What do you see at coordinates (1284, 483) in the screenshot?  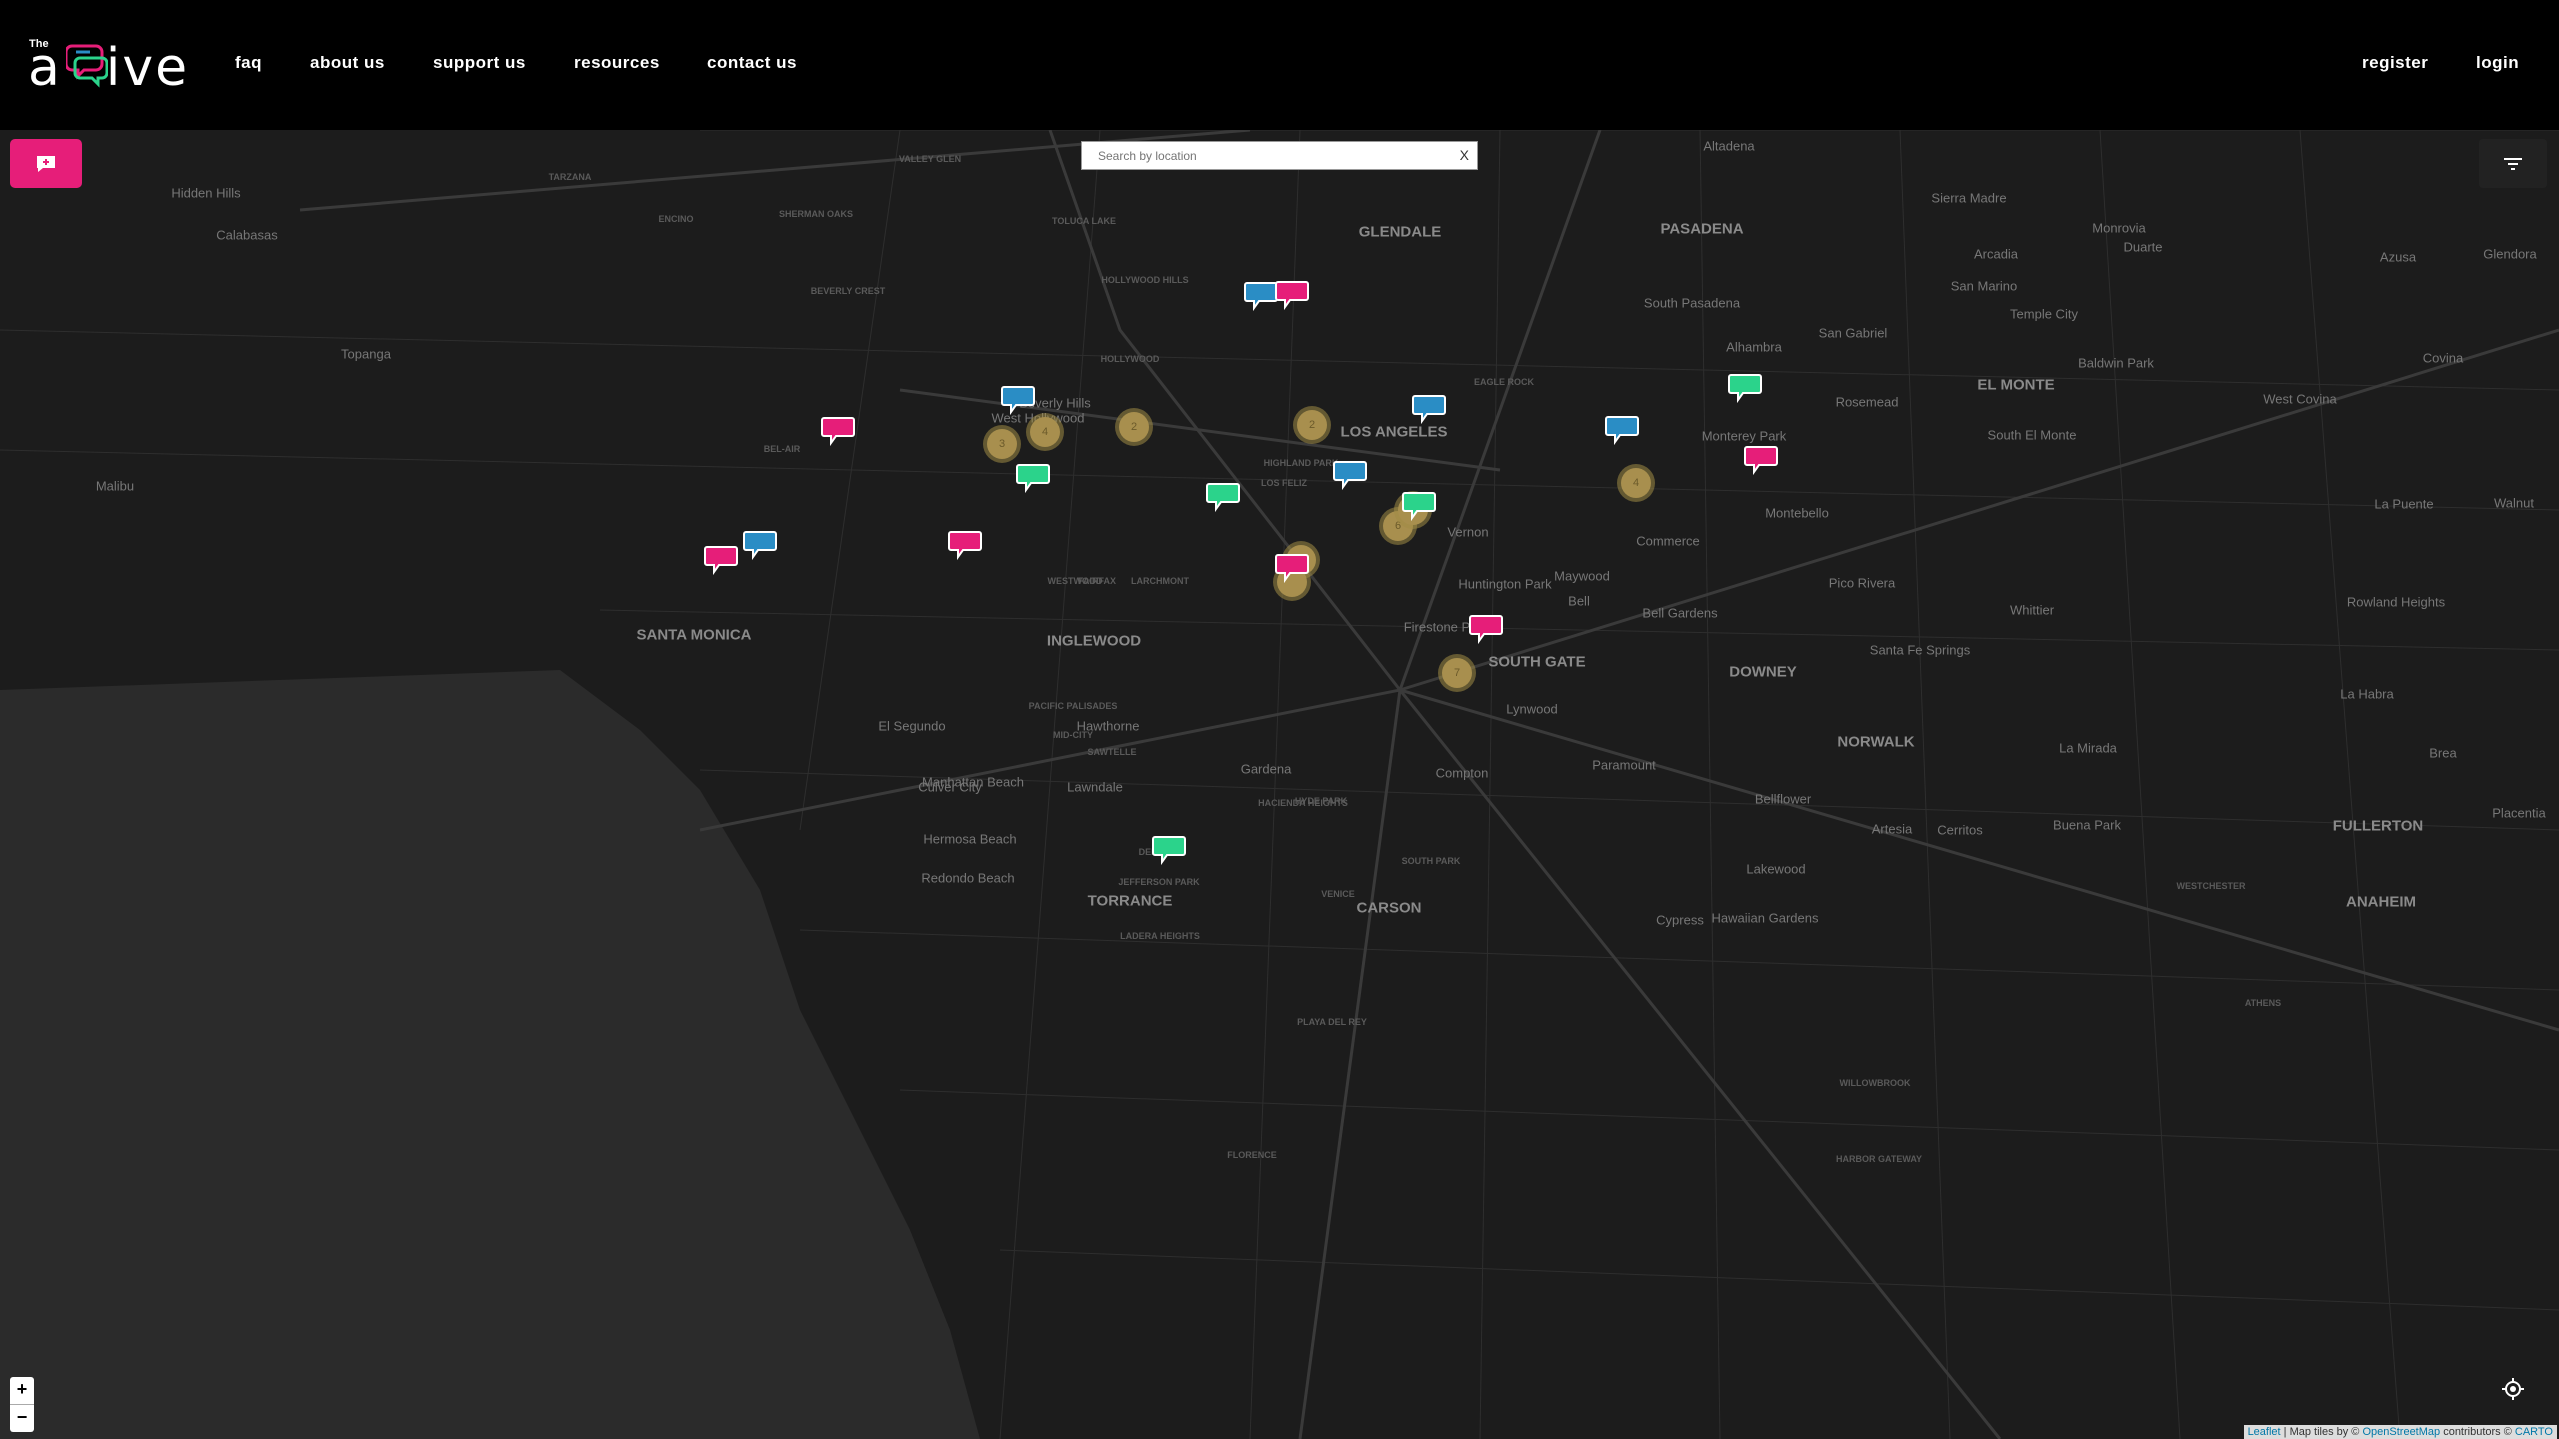 I see `map-place-label: LOS FELIZ` at bounding box center [1284, 483].